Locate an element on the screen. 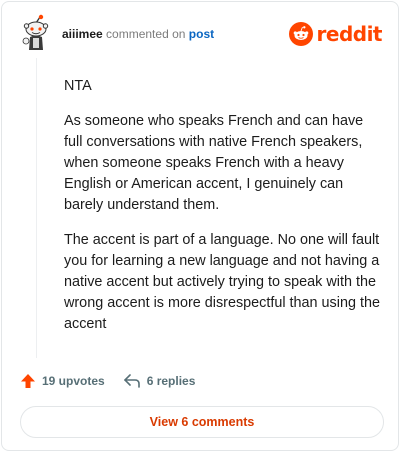 This screenshot has width=400, height=452. reply-arrow-icon is located at coordinates (131, 381).